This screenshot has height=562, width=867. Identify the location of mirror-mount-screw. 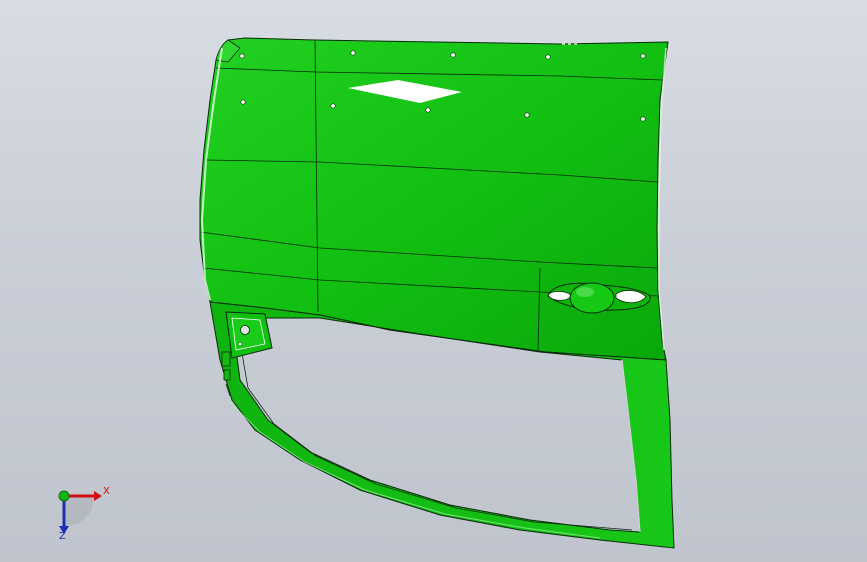
(240, 344).